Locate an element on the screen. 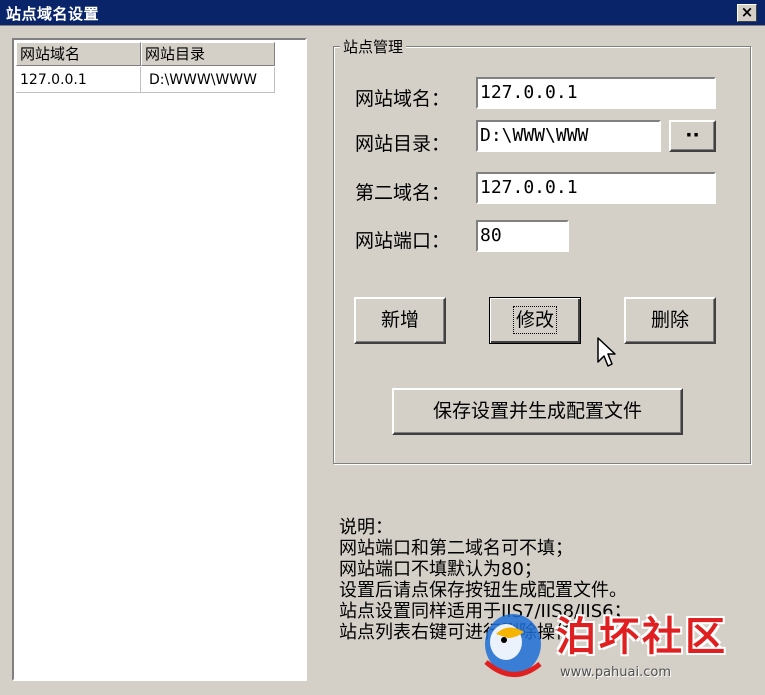 The image size is (765, 695). notes-line: 设置后请点保存按钮生成配置文件。 is located at coordinates (483, 590).